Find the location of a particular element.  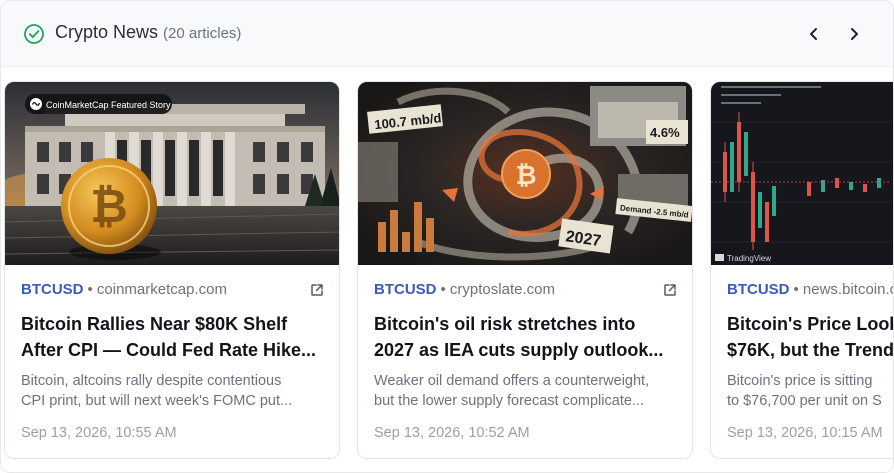

next-button is located at coordinates (854, 34).